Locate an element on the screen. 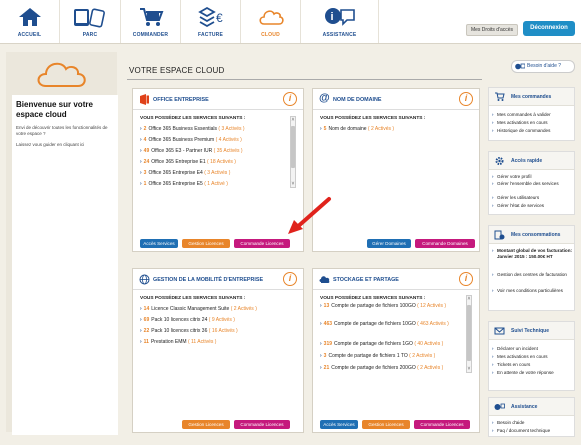 The width and height of the screenshot is (581, 445). sidebar-link: Gérer les utilisateurs is located at coordinates (532, 198).